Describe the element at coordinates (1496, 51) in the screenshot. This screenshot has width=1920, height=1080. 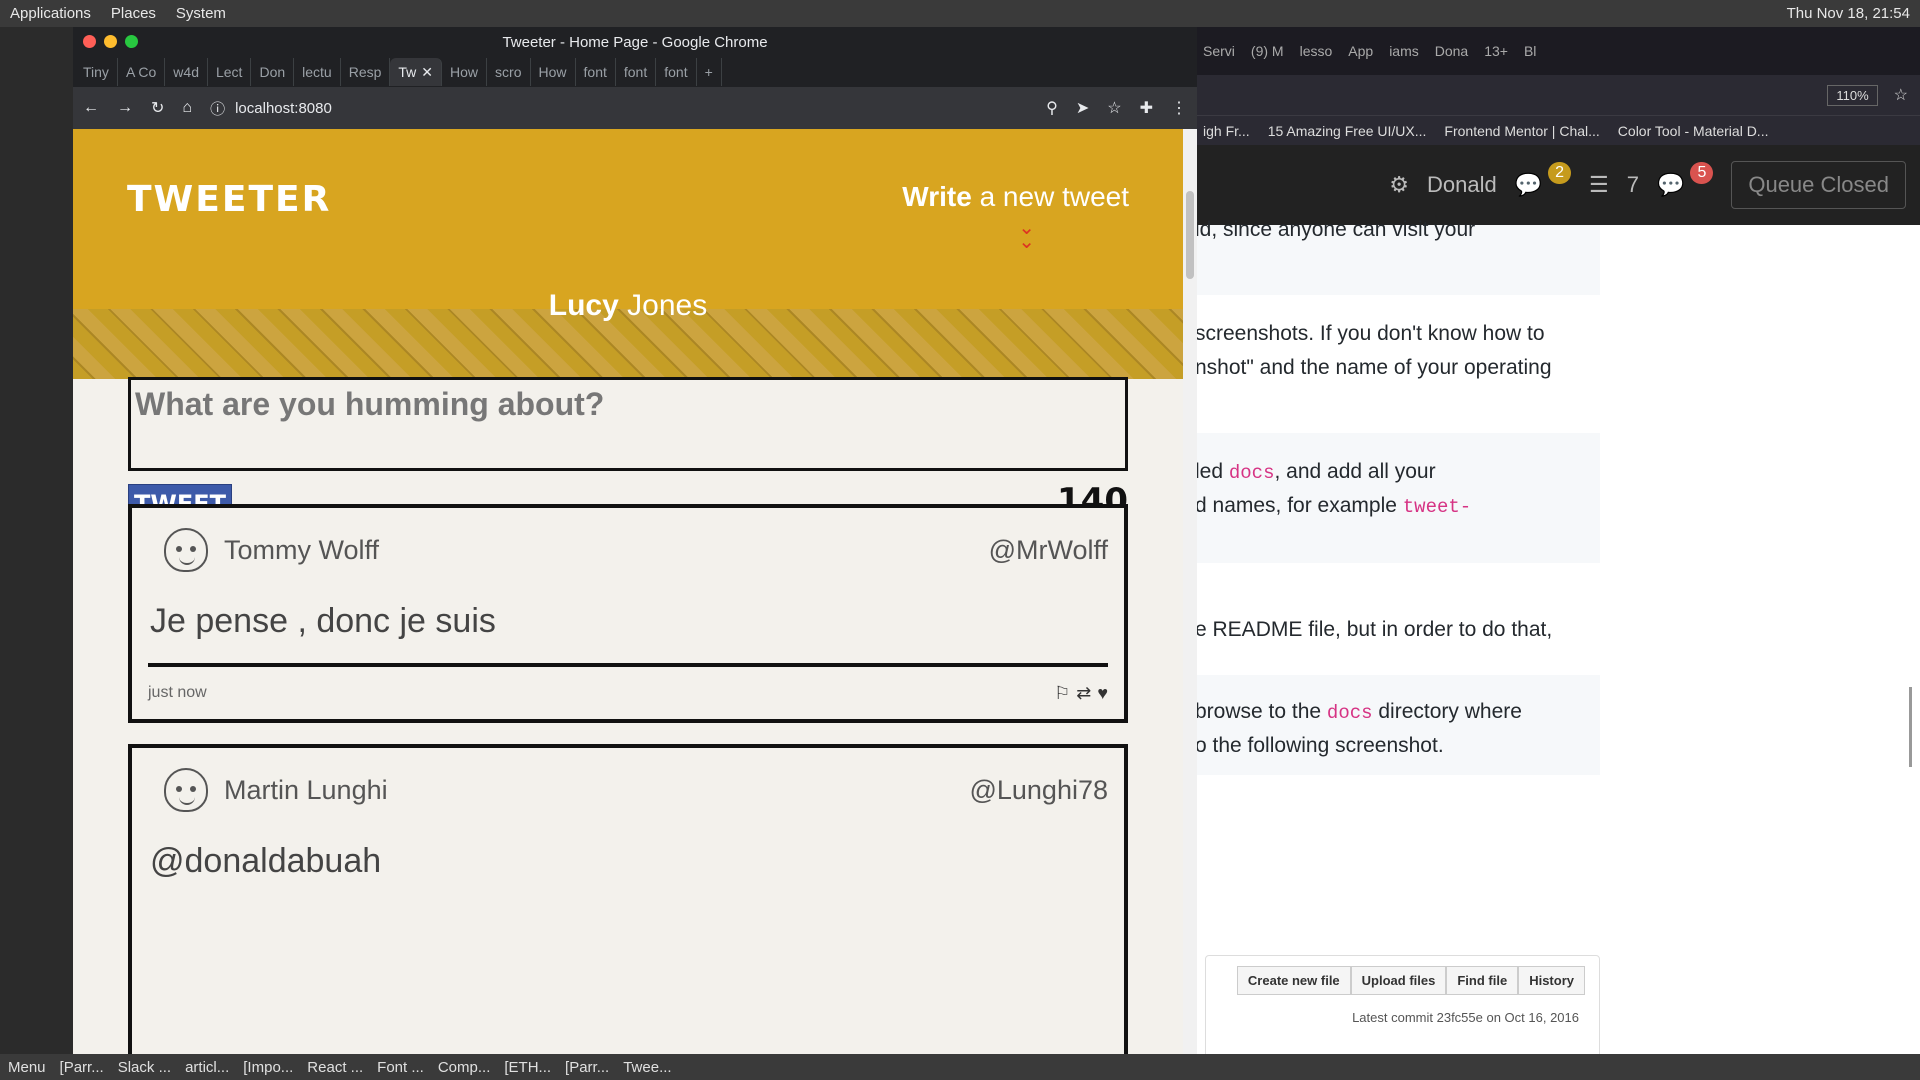
I see `firefox-tab: 13+` at that location.